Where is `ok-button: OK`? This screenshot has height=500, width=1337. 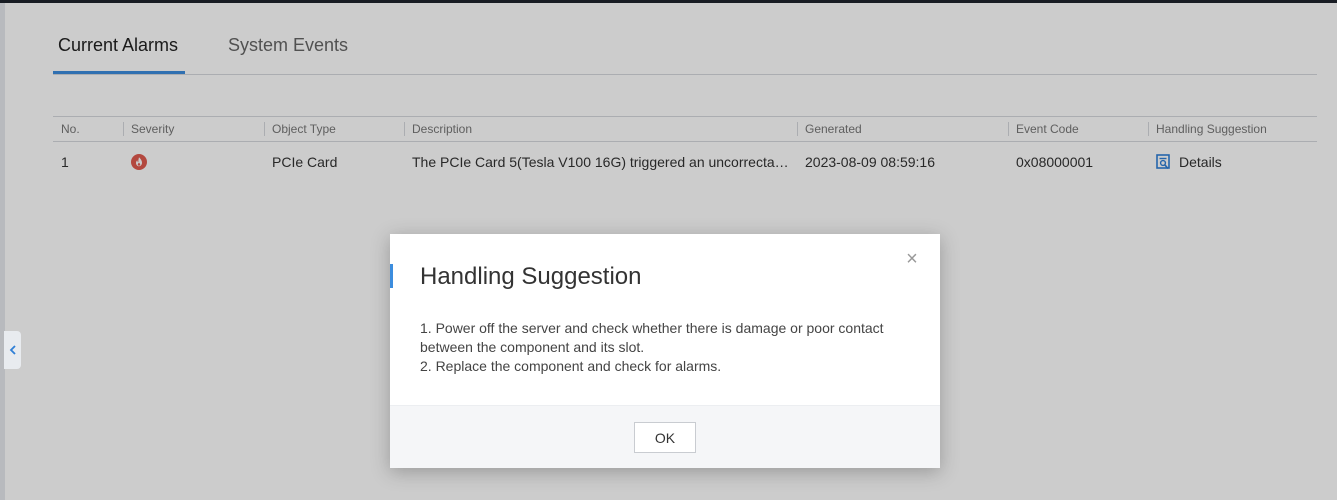
ok-button: OK is located at coordinates (665, 437).